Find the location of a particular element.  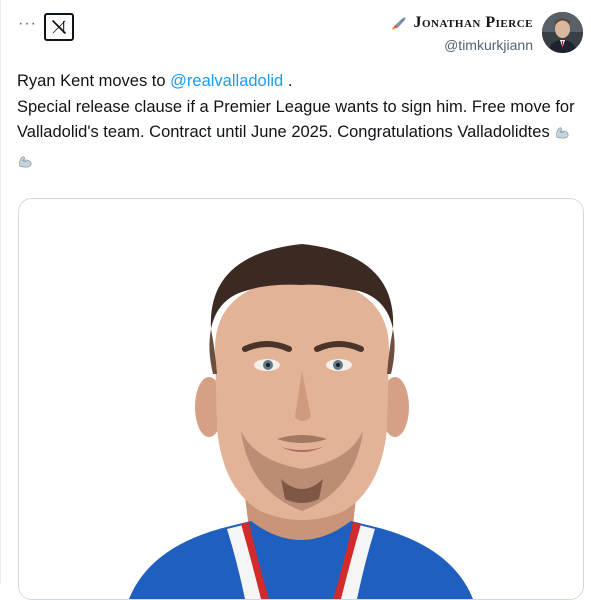

author-handle: @timkurkjiann is located at coordinates (461, 45).